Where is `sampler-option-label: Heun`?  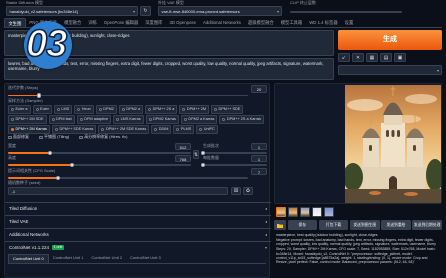
sampler-option-label: Heun is located at coordinates (86, 109).